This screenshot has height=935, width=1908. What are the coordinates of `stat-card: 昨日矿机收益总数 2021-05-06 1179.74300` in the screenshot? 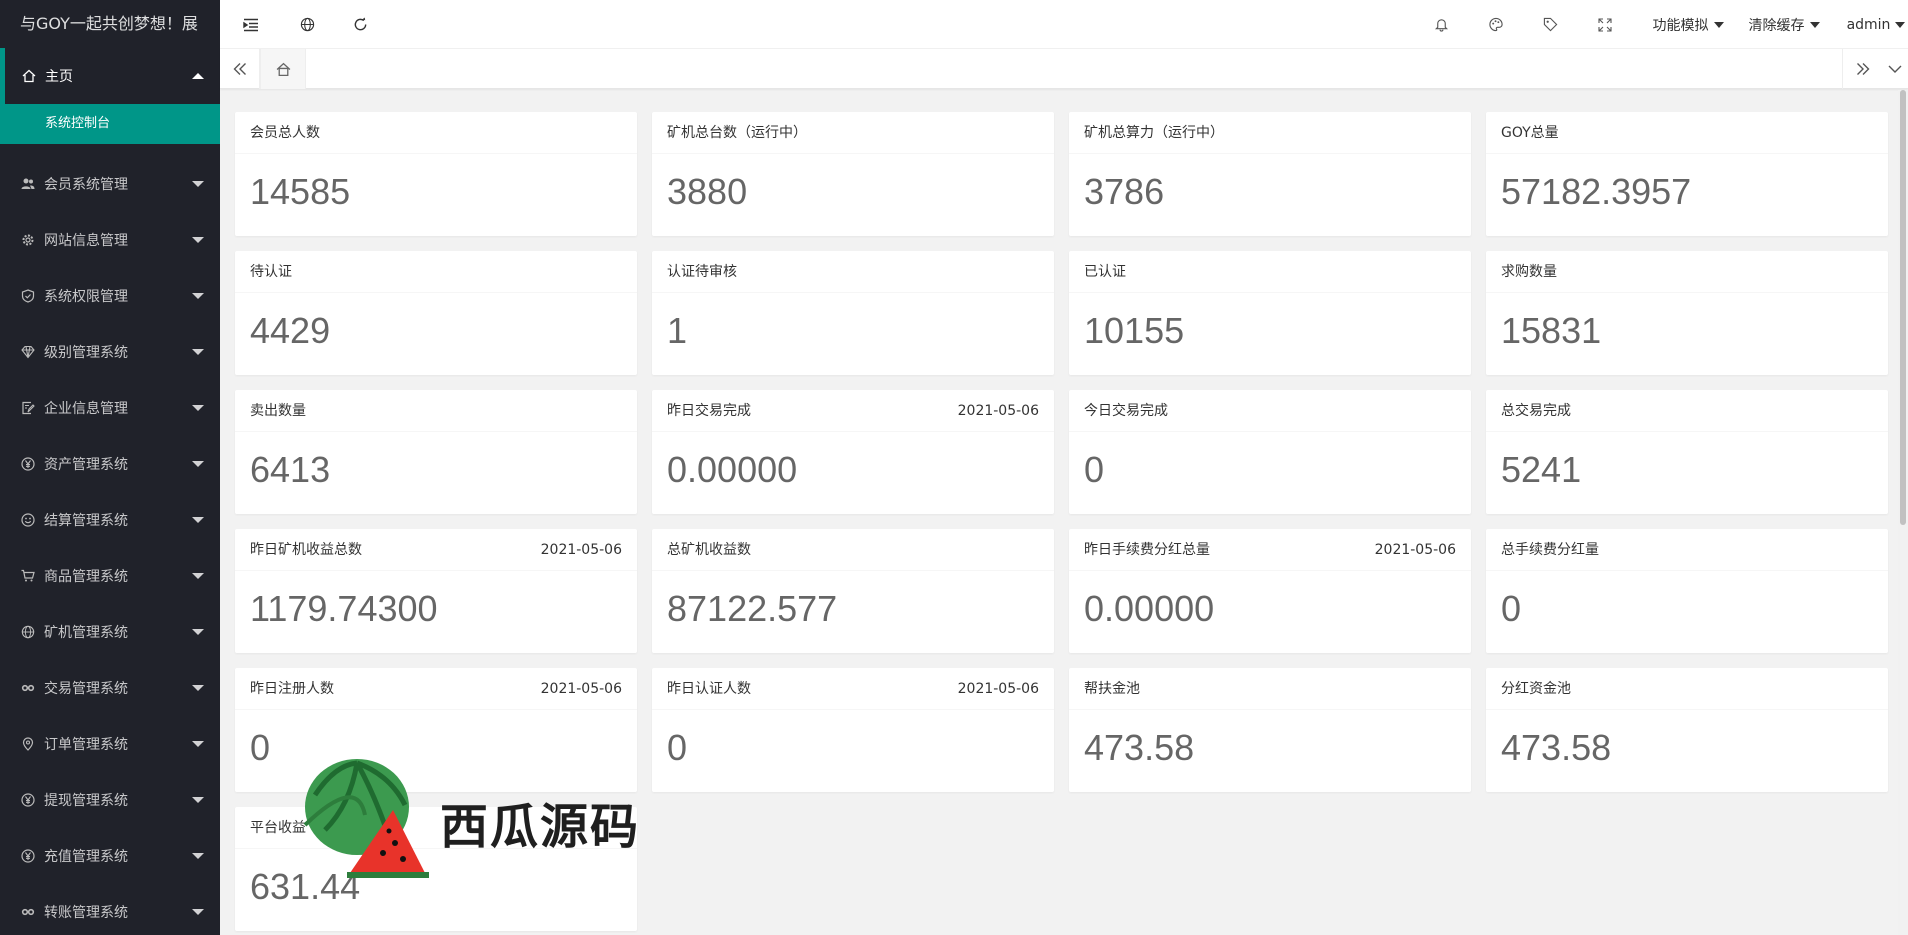 It's located at (436, 591).